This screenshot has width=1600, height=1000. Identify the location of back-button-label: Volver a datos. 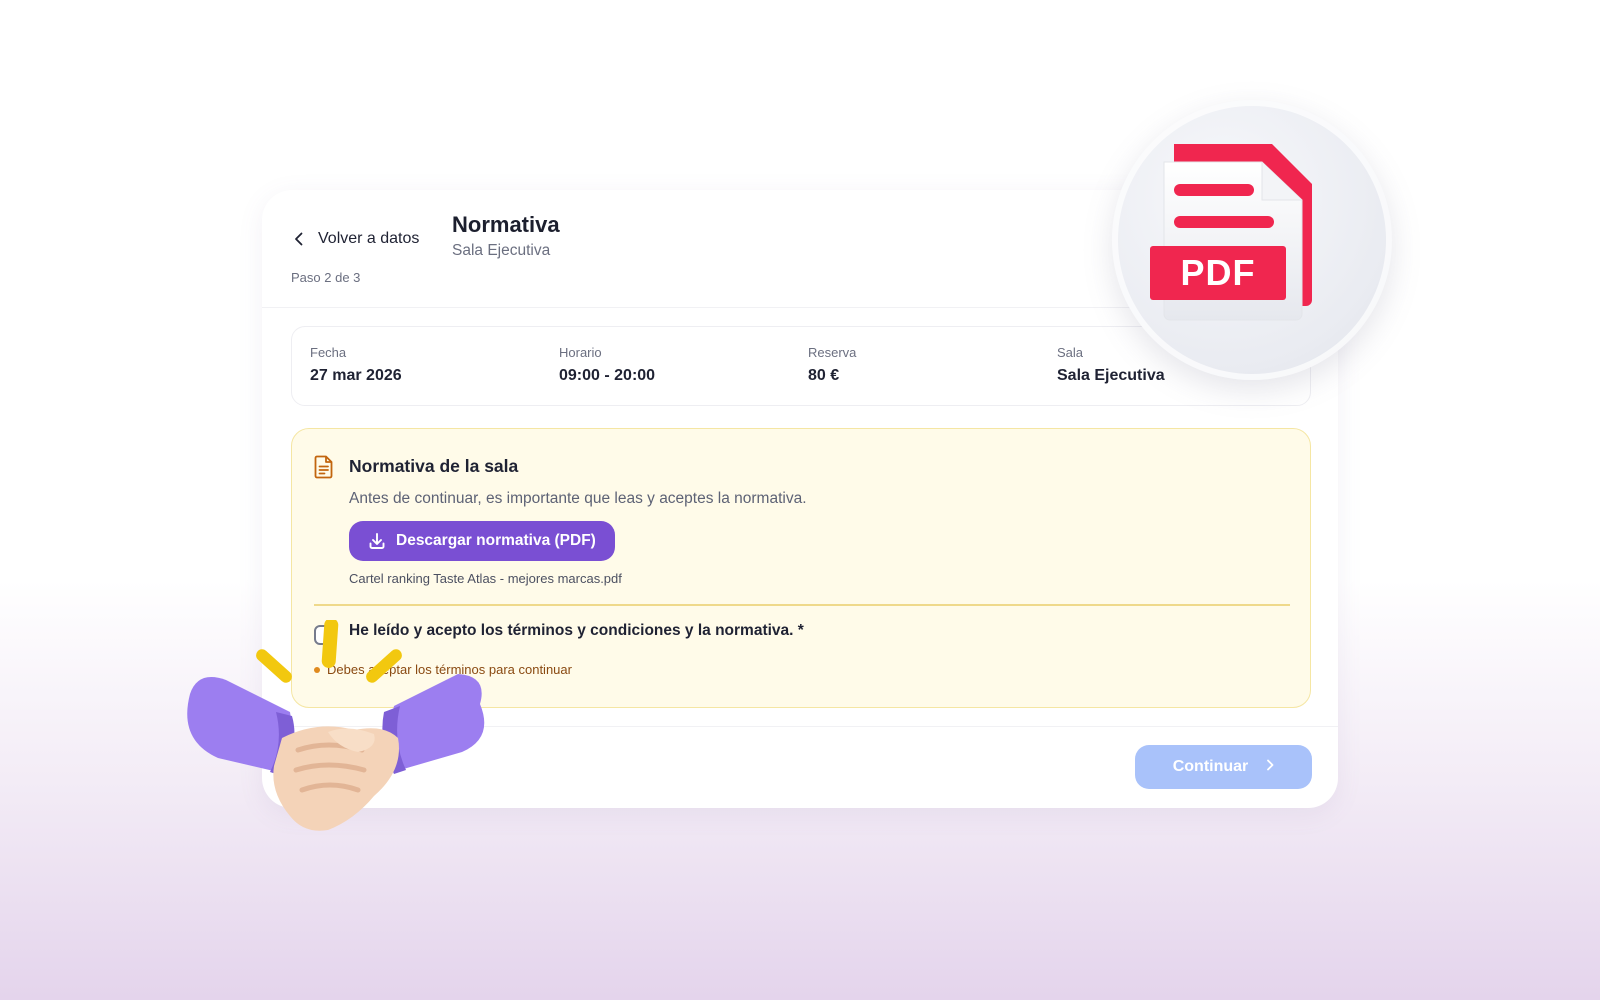
(369, 238).